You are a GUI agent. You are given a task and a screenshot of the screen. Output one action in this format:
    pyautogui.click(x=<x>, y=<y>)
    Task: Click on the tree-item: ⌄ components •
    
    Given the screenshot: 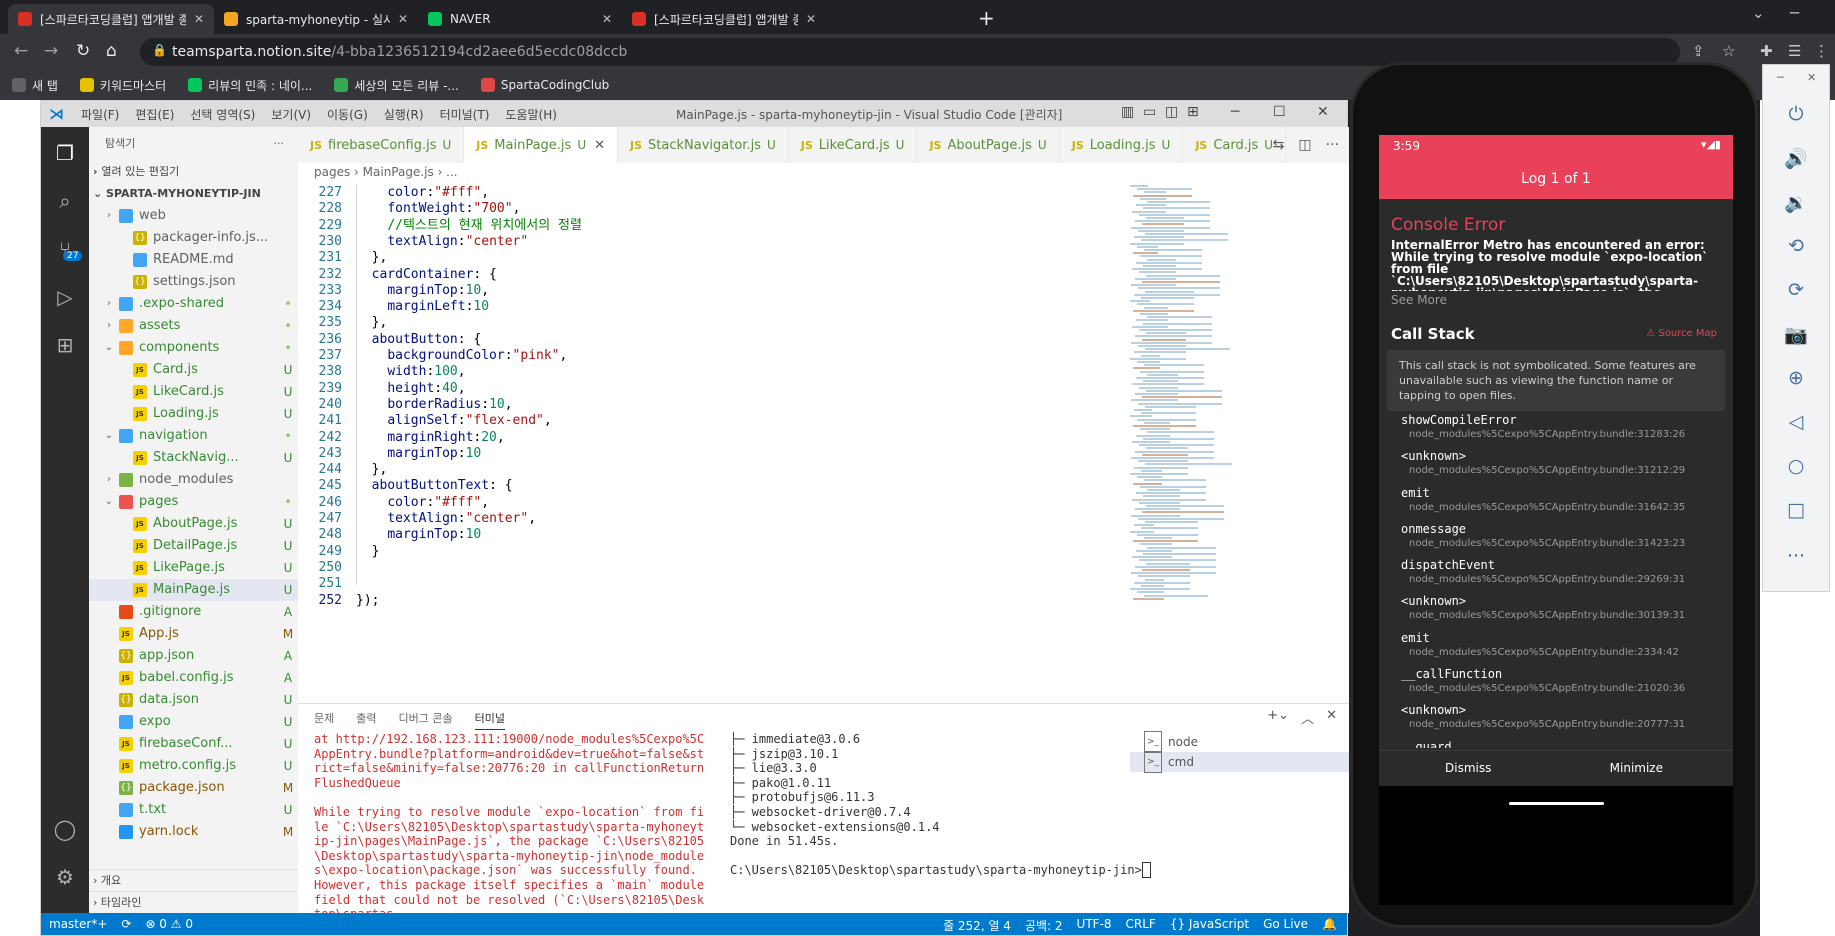 What is the action you would take?
    pyautogui.click(x=193, y=348)
    